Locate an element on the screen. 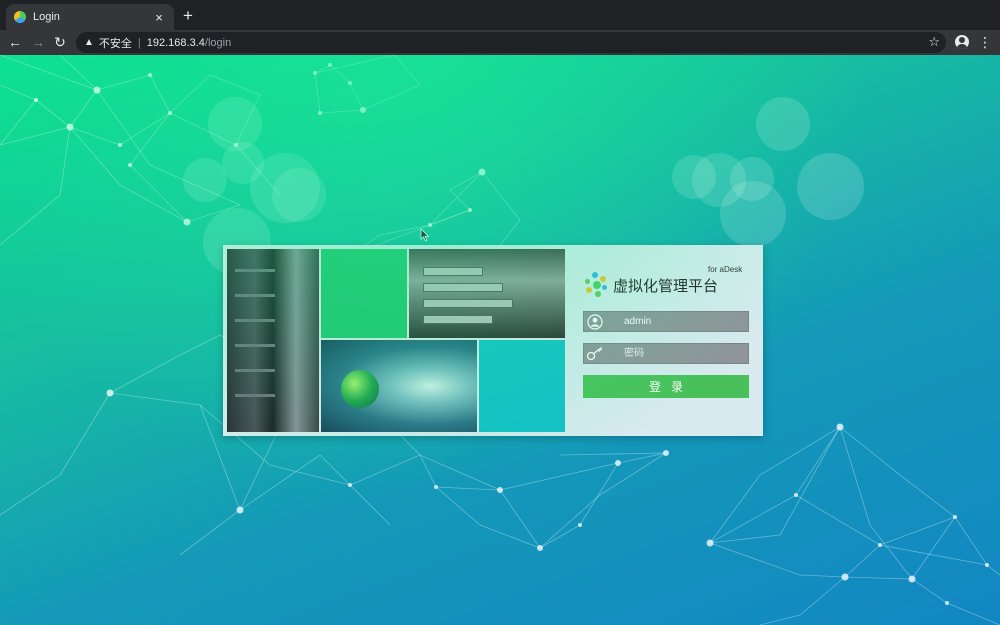 The width and height of the screenshot is (1000, 625). warning-icon: ▲ is located at coordinates (89, 42).